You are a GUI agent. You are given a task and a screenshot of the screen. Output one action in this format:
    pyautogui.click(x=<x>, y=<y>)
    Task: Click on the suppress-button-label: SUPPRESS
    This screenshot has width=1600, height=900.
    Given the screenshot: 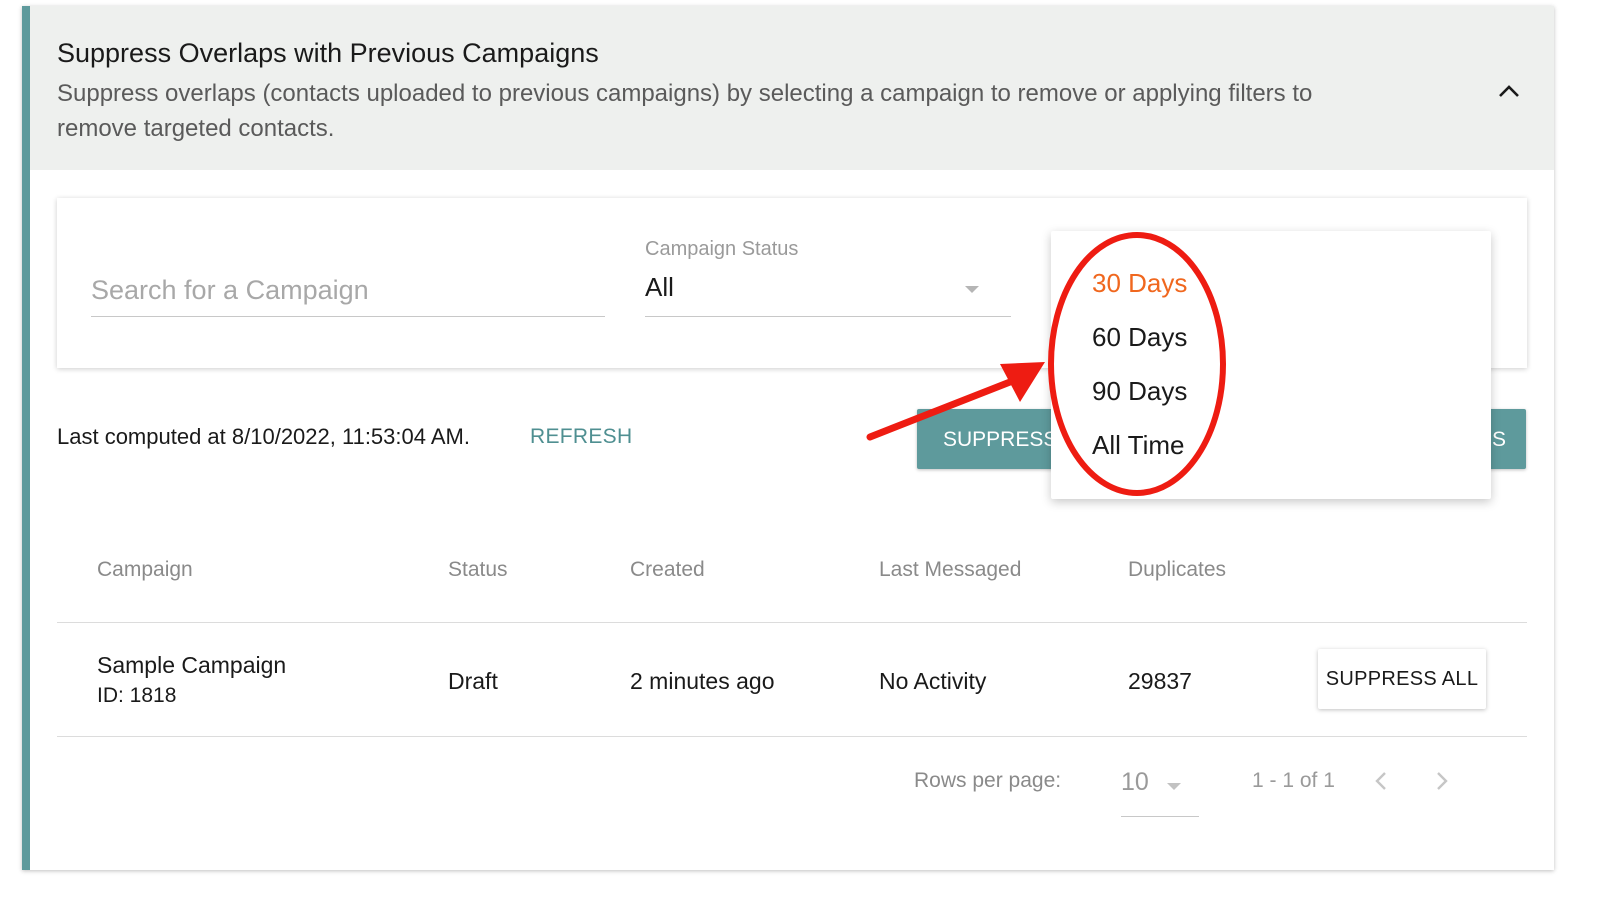 What is the action you would take?
    pyautogui.click(x=1000, y=439)
    